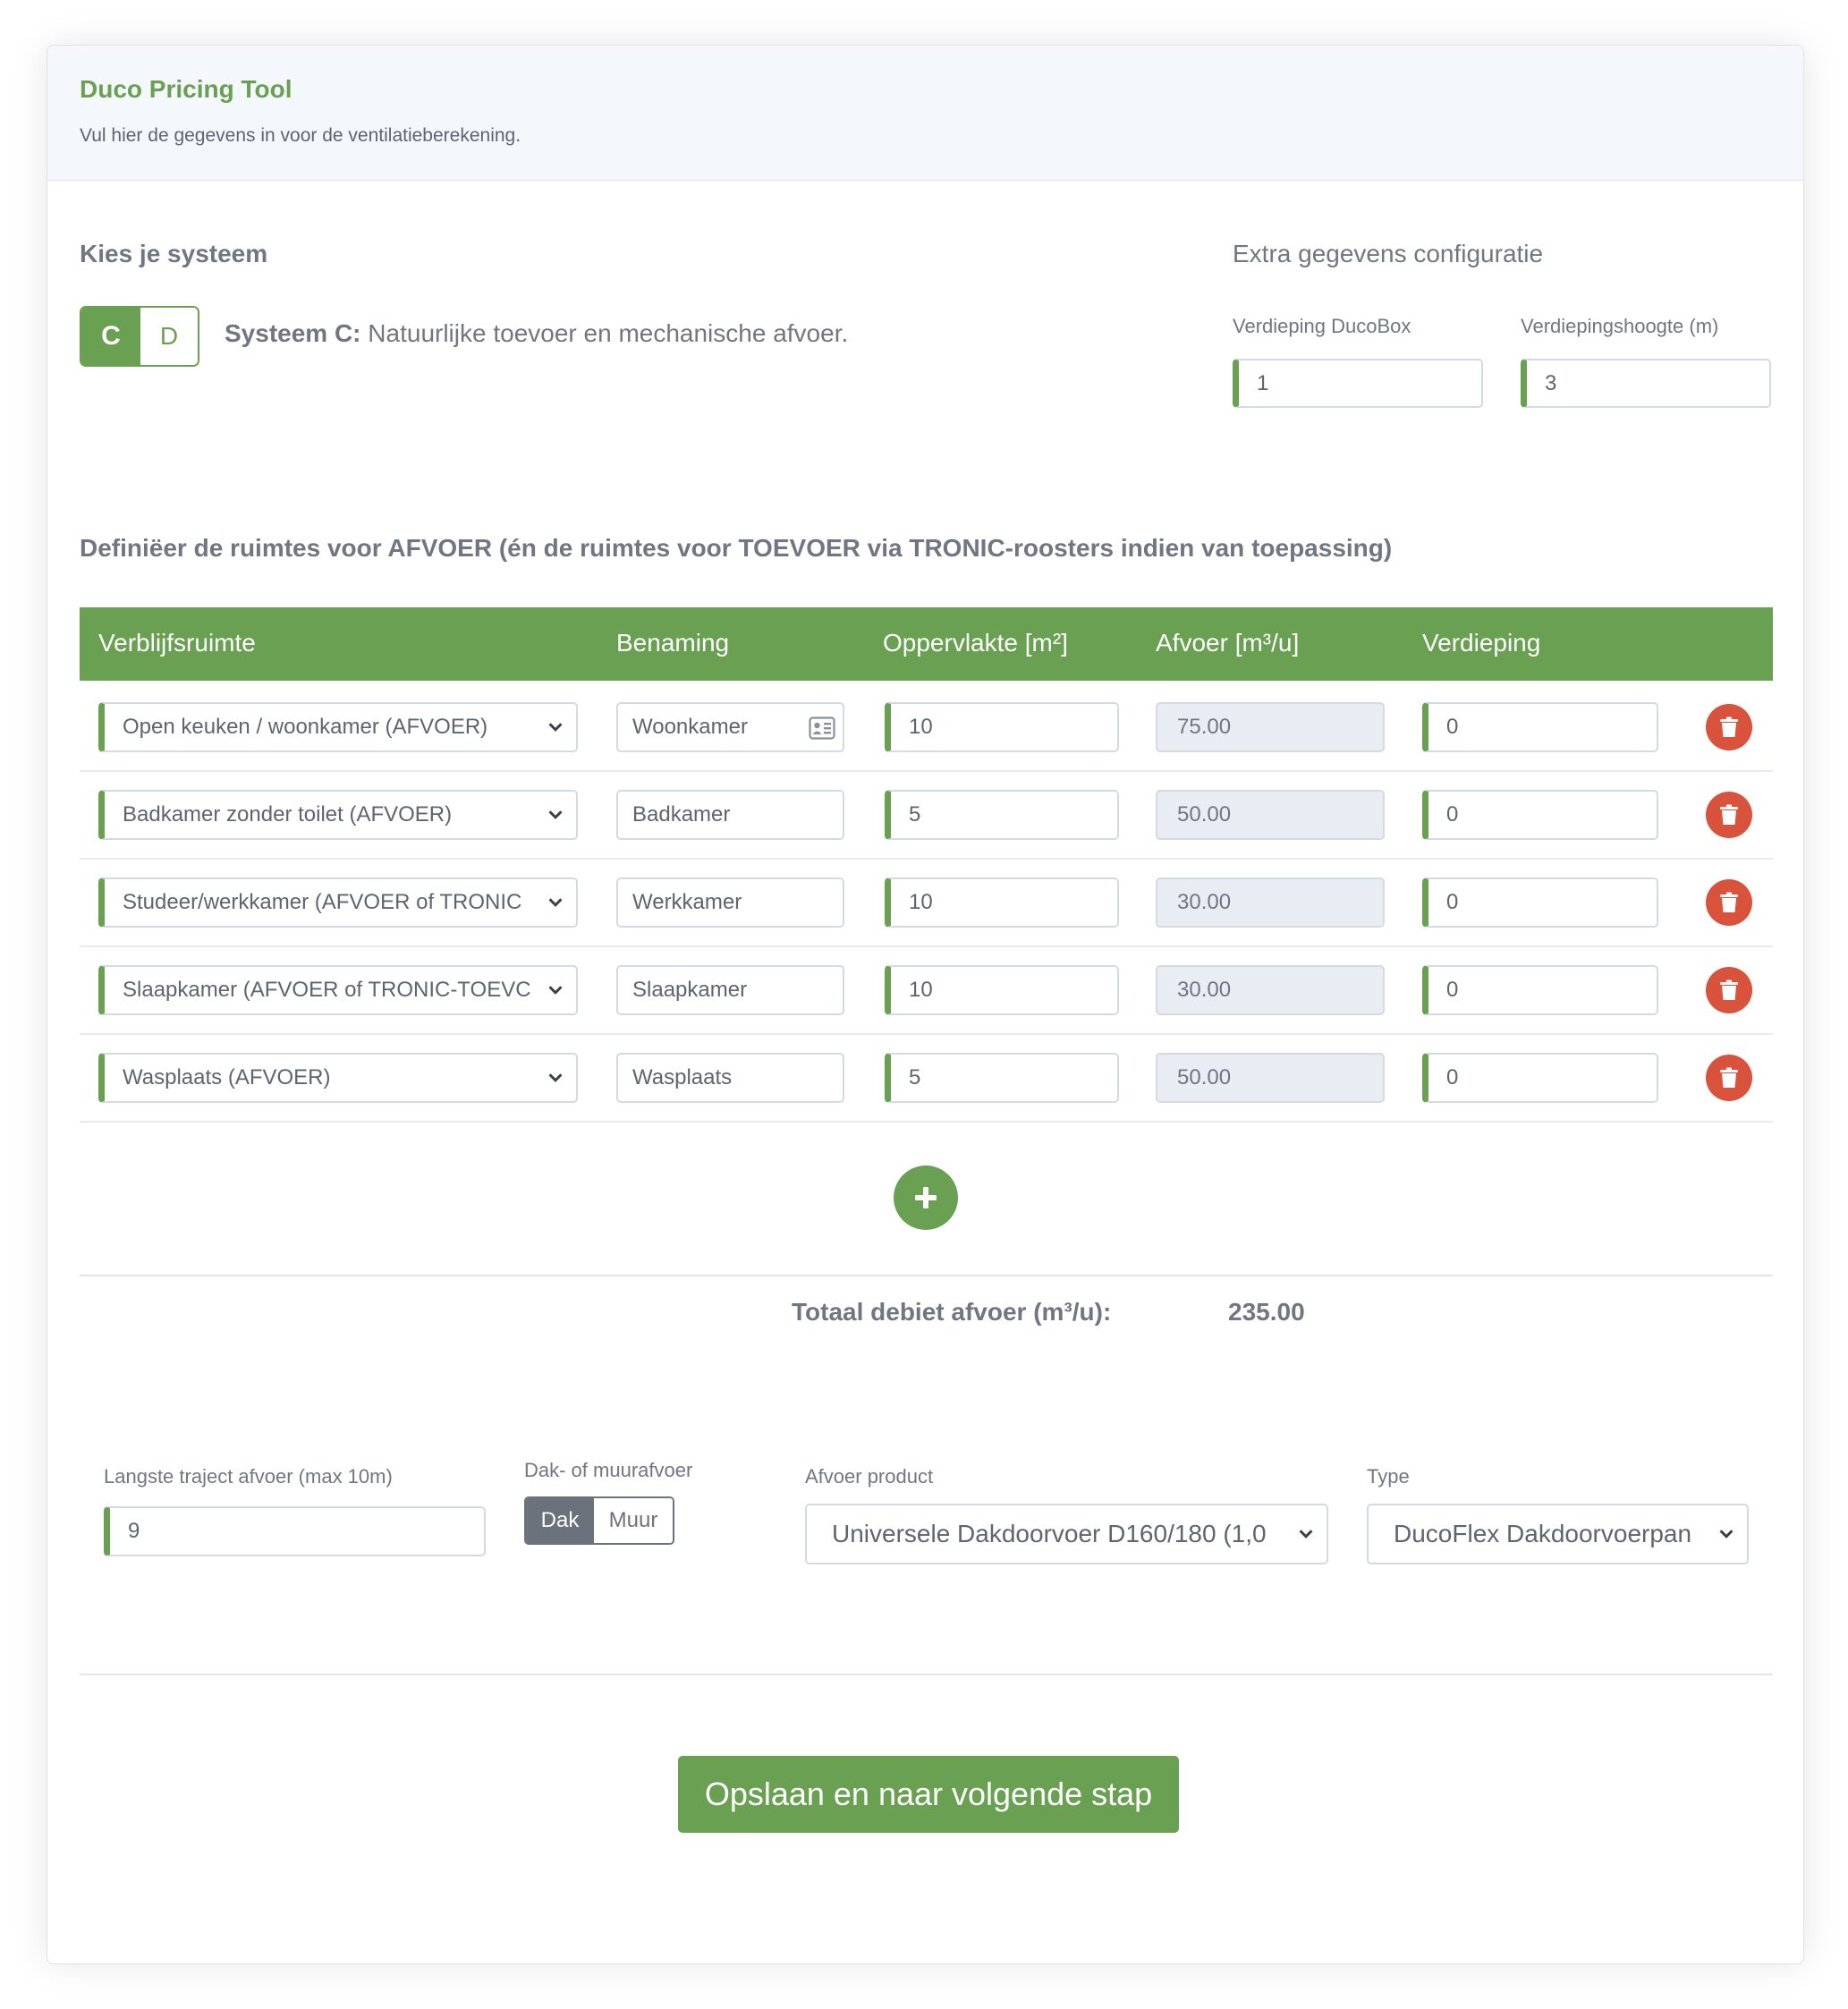 This screenshot has height=2009, width=1848. What do you see at coordinates (730, 902) in the screenshot?
I see `room-name-input: Werkkamer` at bounding box center [730, 902].